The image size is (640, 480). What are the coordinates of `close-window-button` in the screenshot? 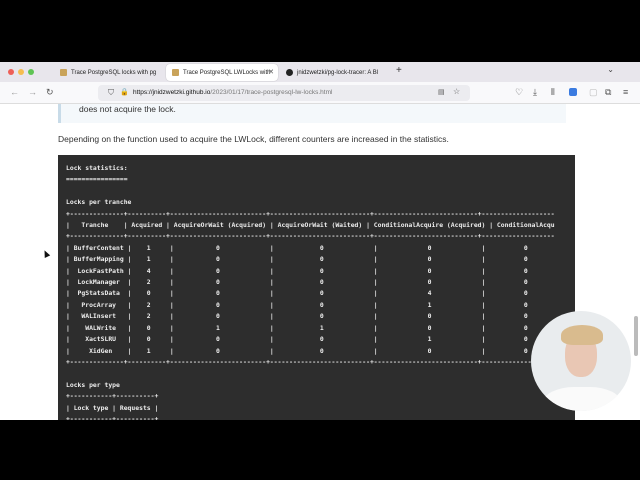 It's located at (11, 72).